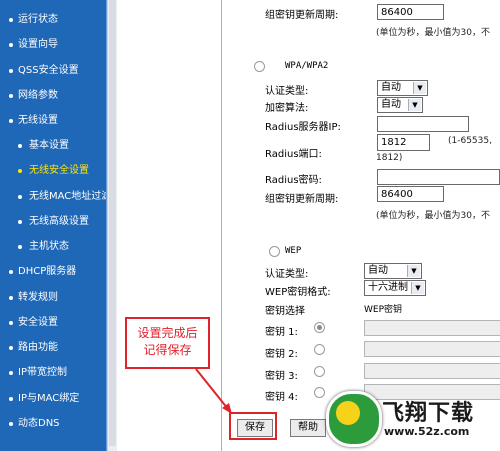  Describe the element at coordinates (293, 180) in the screenshot. I see `radius-pwd-label: Radius密码:` at that location.